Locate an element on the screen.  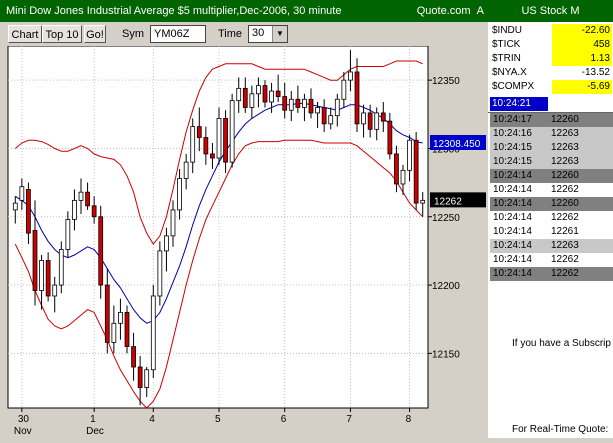
time-interval-select: 30 ▼ is located at coordinates (268, 34).